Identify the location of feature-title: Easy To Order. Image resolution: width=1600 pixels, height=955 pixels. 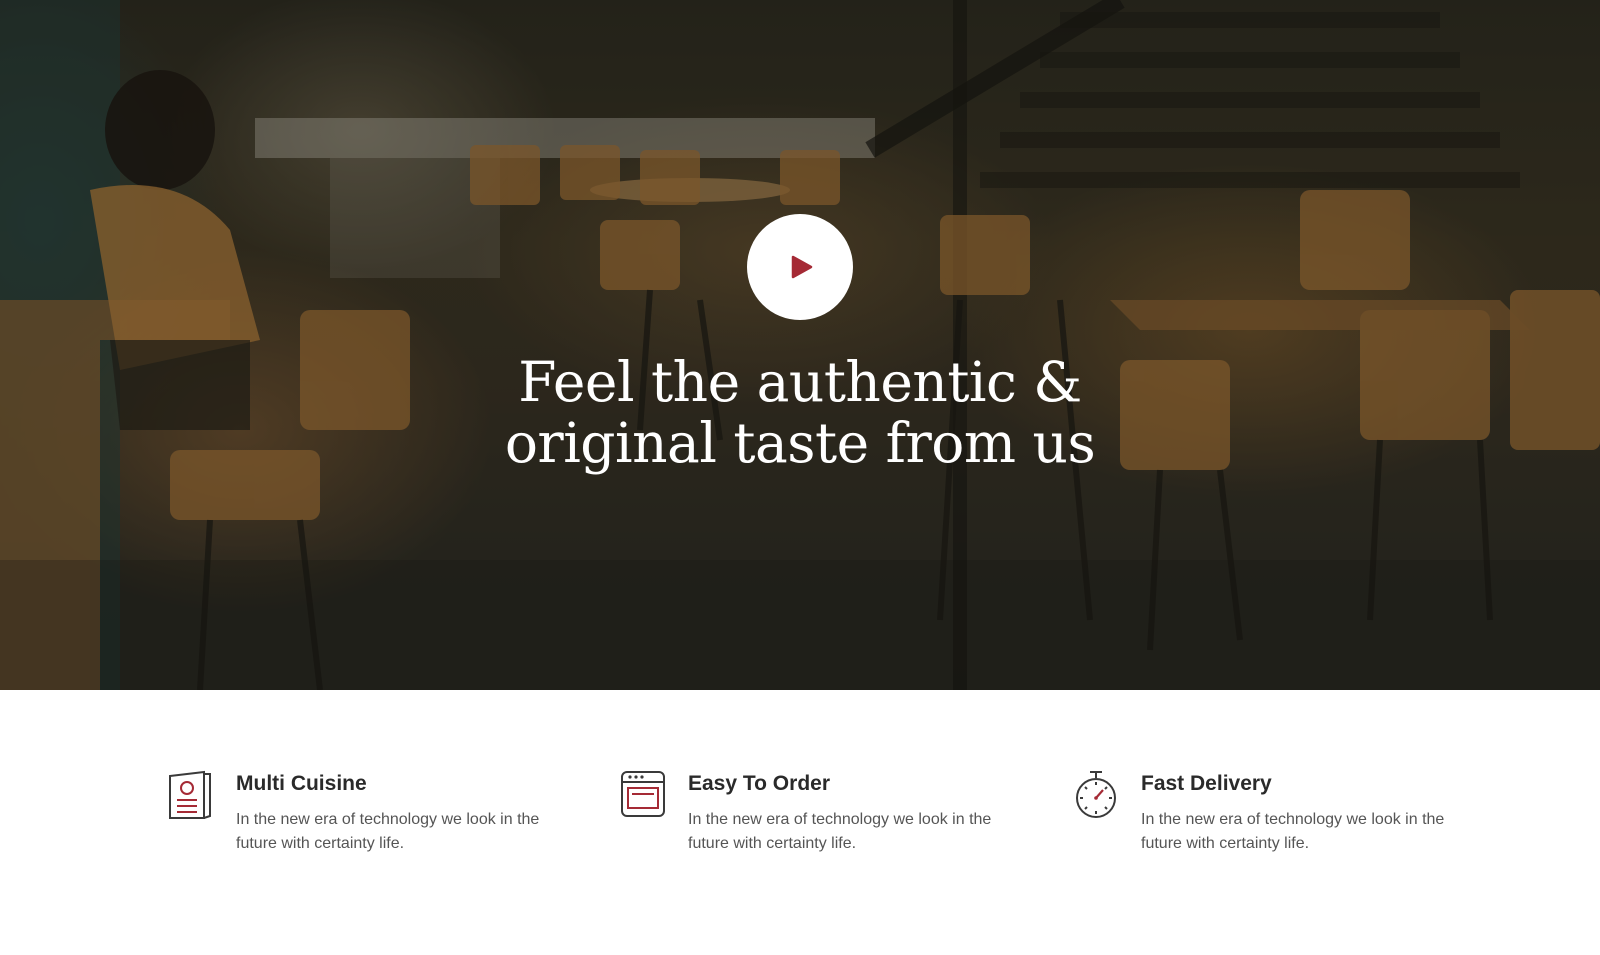
(759, 783).